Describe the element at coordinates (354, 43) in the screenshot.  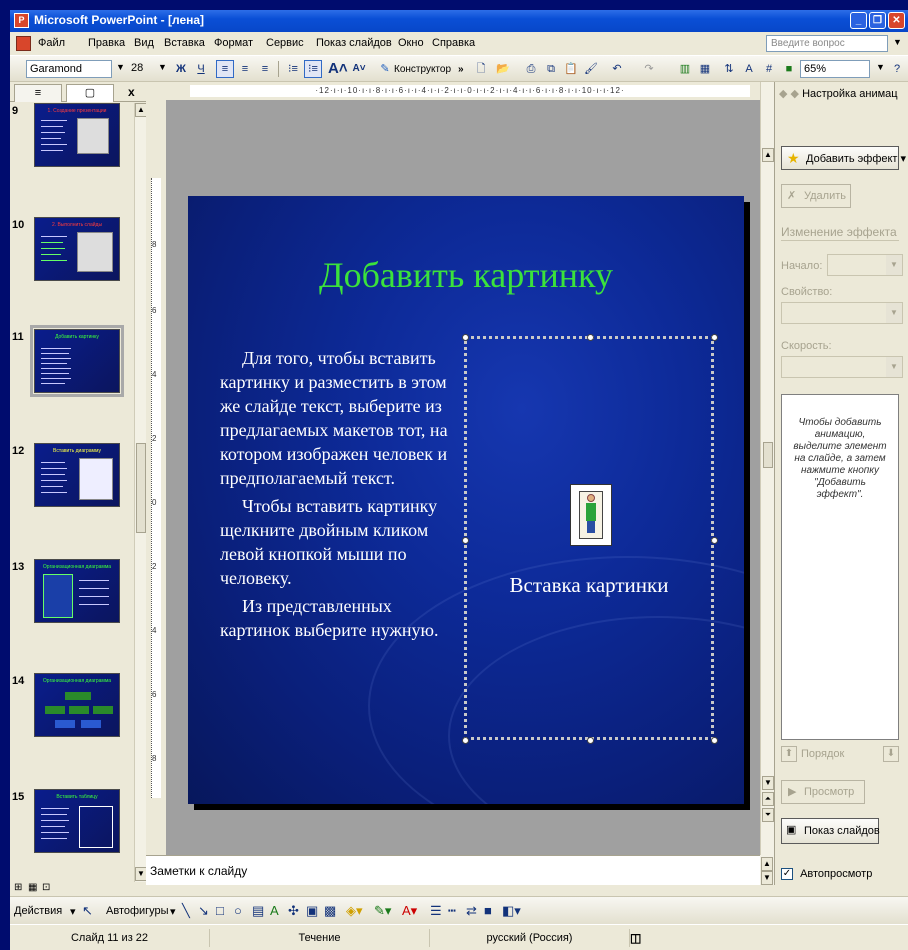
I see `menu-slideshow: Показ слайдов` at that location.